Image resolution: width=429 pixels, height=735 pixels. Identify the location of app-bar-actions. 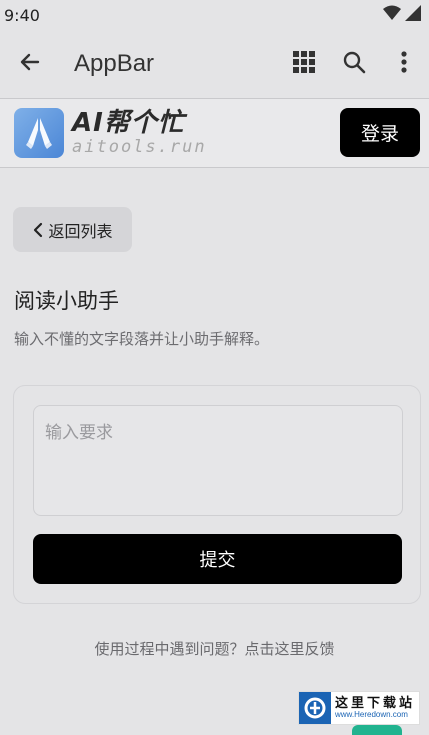
(354, 64).